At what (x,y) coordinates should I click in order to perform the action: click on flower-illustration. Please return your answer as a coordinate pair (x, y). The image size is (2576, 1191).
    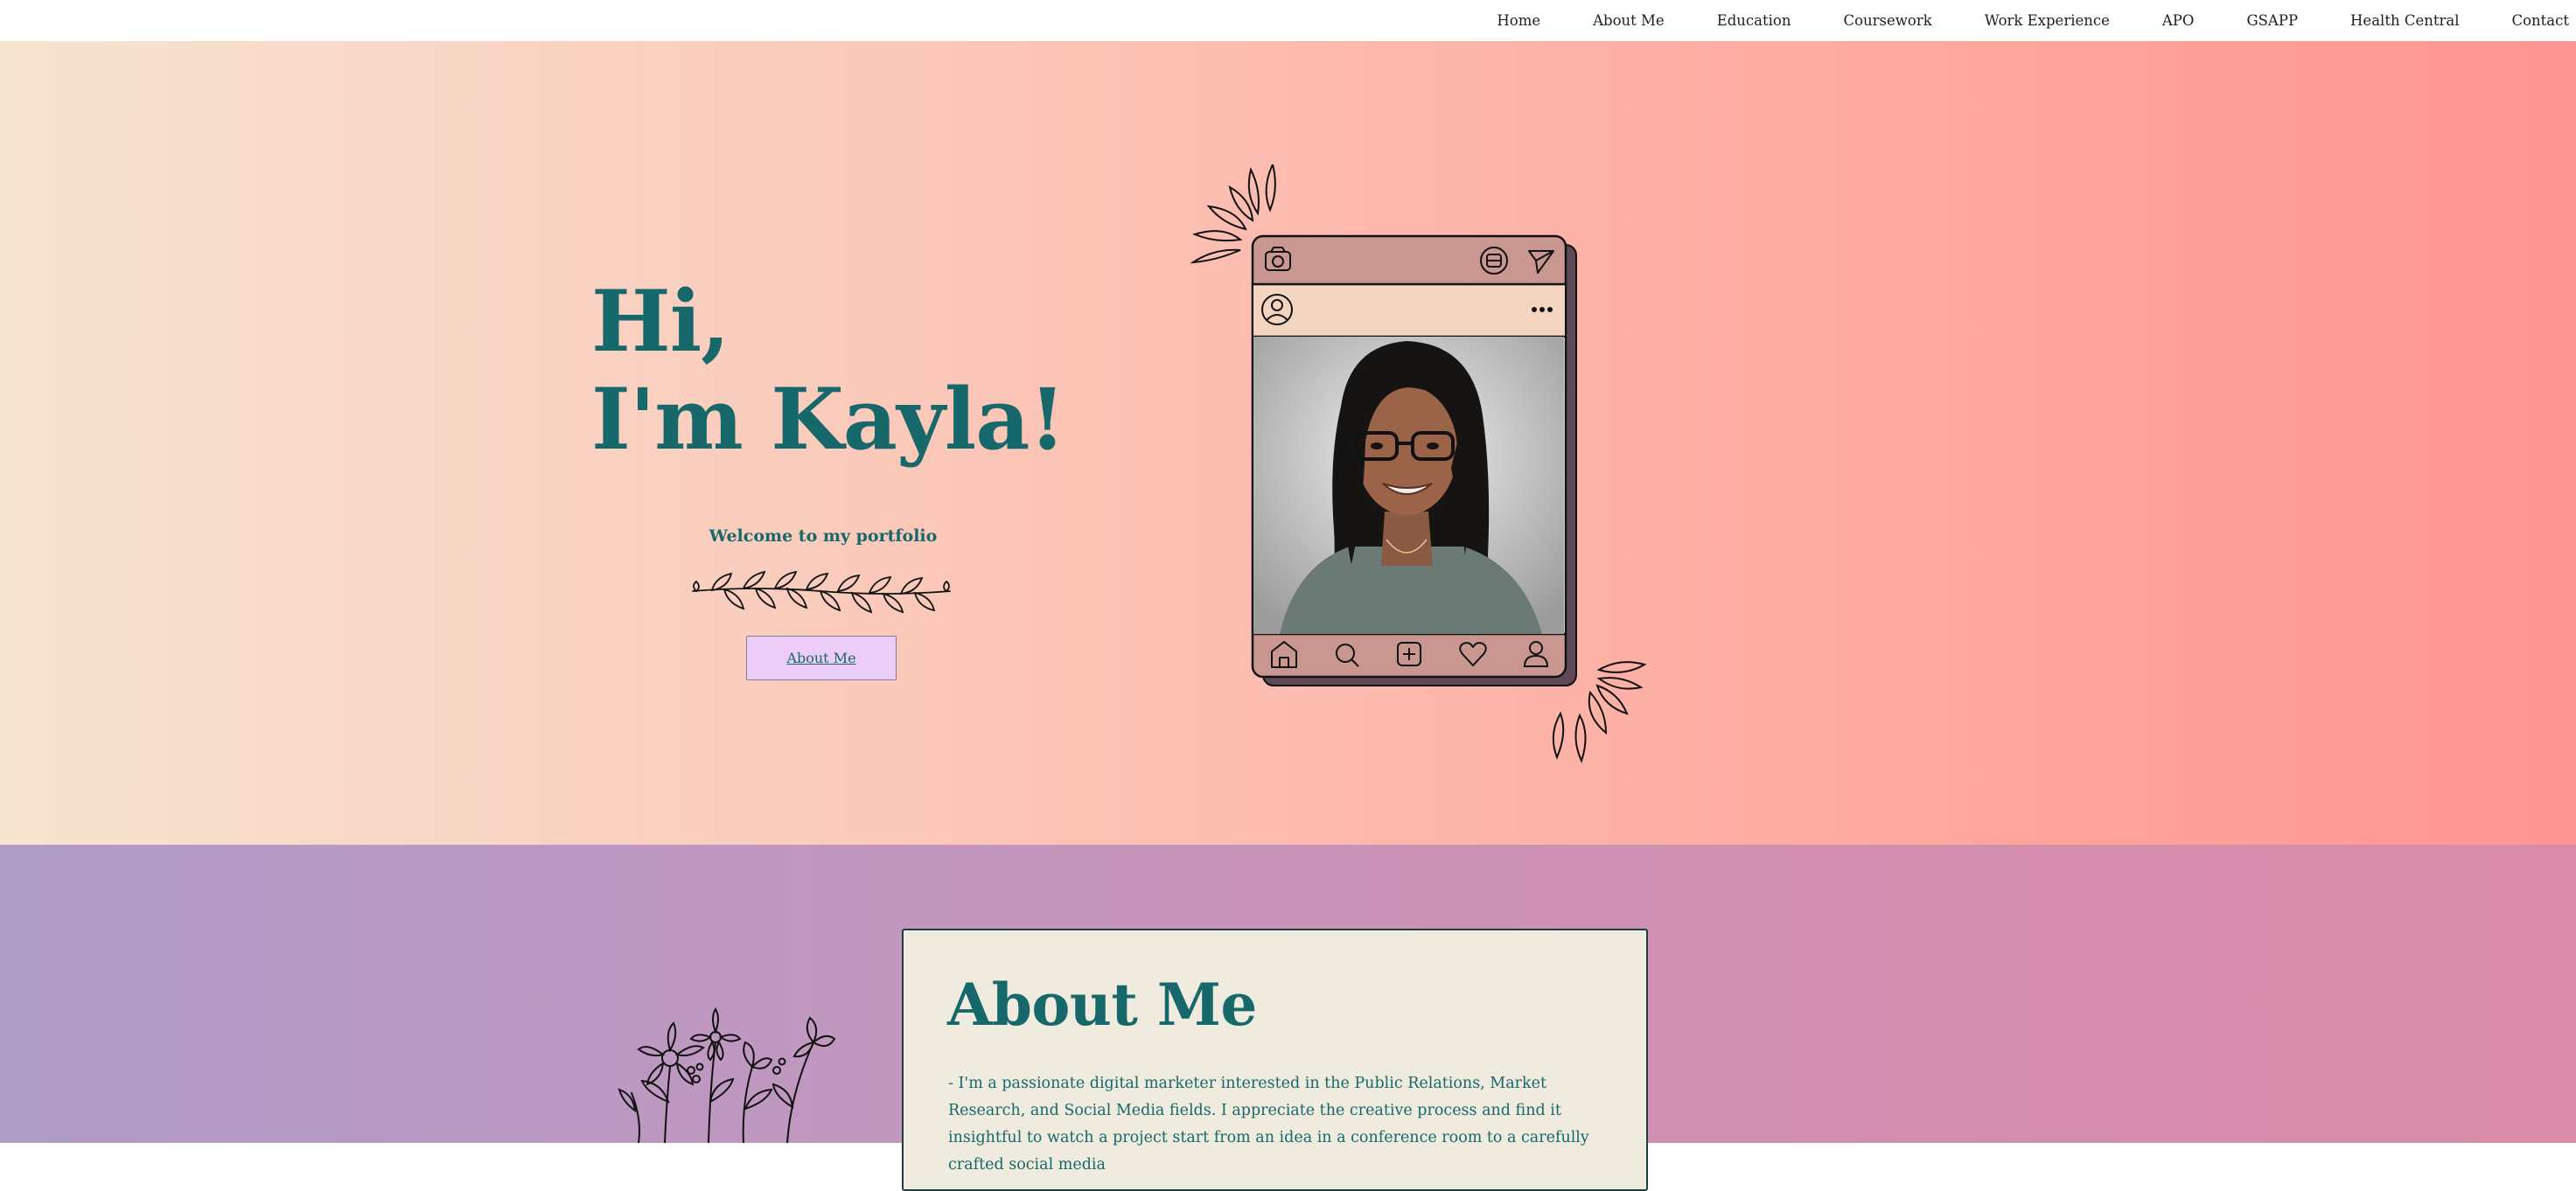
    Looking at the image, I should click on (727, 1075).